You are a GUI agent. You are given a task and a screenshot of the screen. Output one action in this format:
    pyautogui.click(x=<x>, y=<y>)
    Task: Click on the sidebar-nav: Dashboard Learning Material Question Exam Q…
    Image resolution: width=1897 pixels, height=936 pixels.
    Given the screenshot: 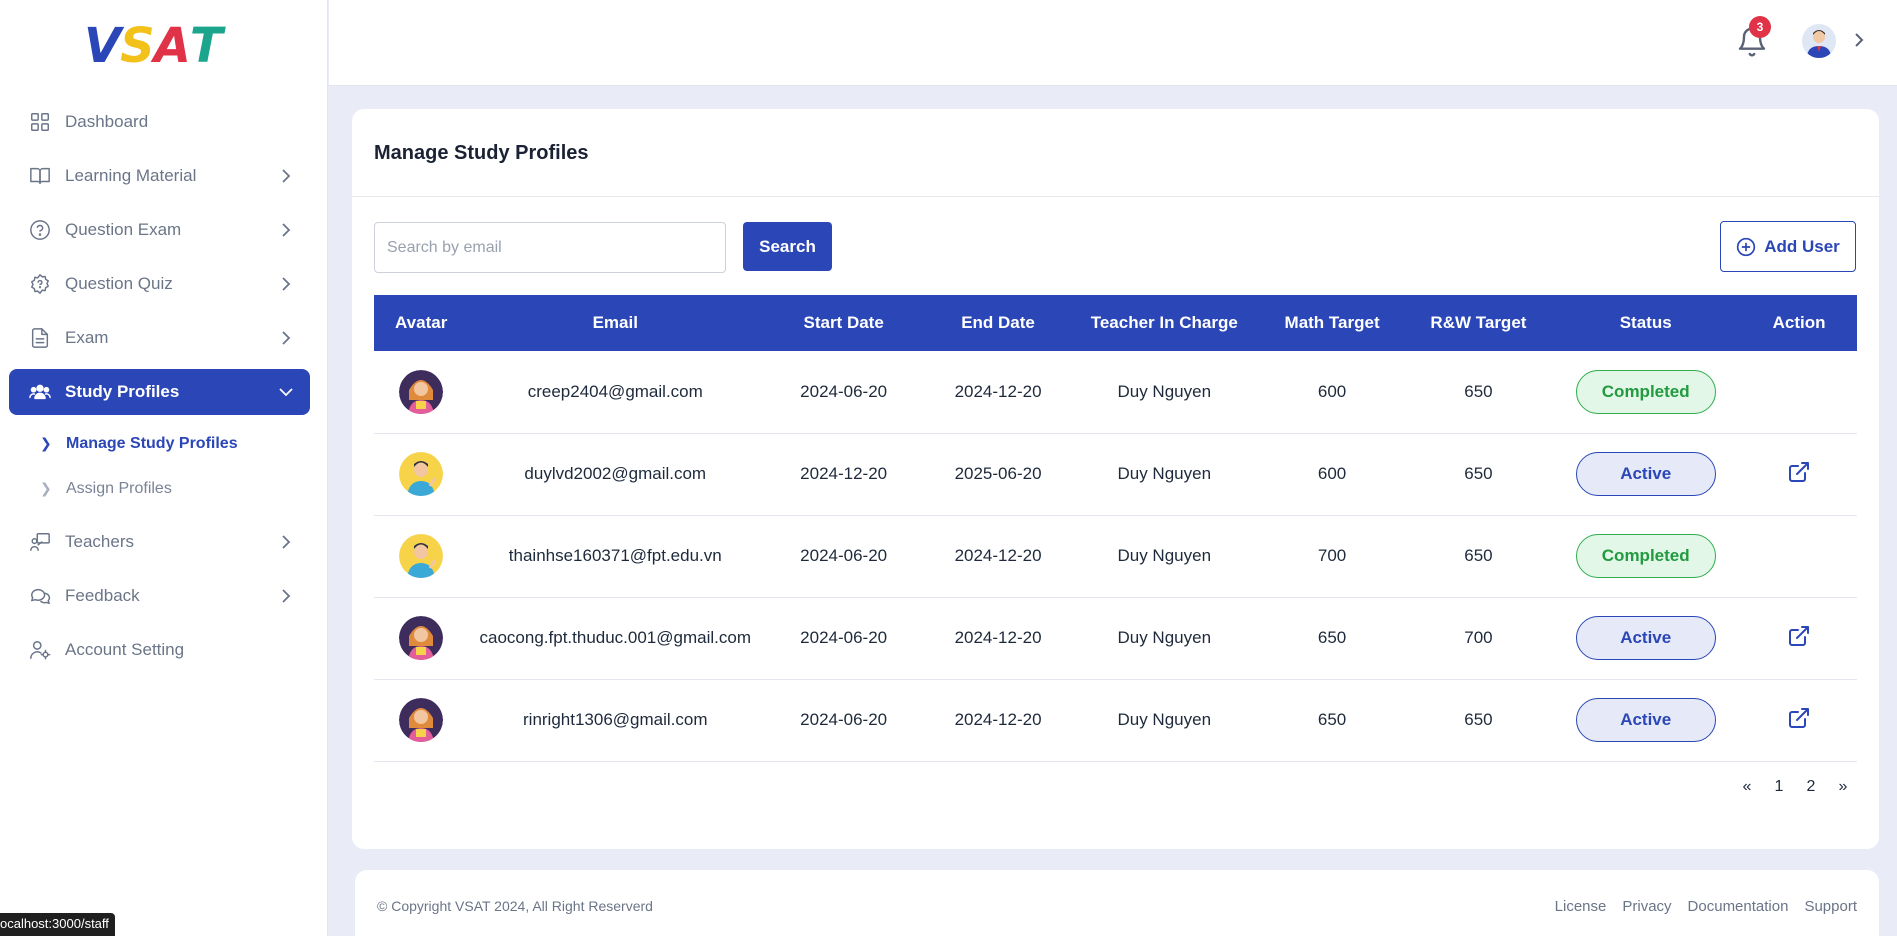 What is the action you would take?
    pyautogui.click(x=159, y=390)
    